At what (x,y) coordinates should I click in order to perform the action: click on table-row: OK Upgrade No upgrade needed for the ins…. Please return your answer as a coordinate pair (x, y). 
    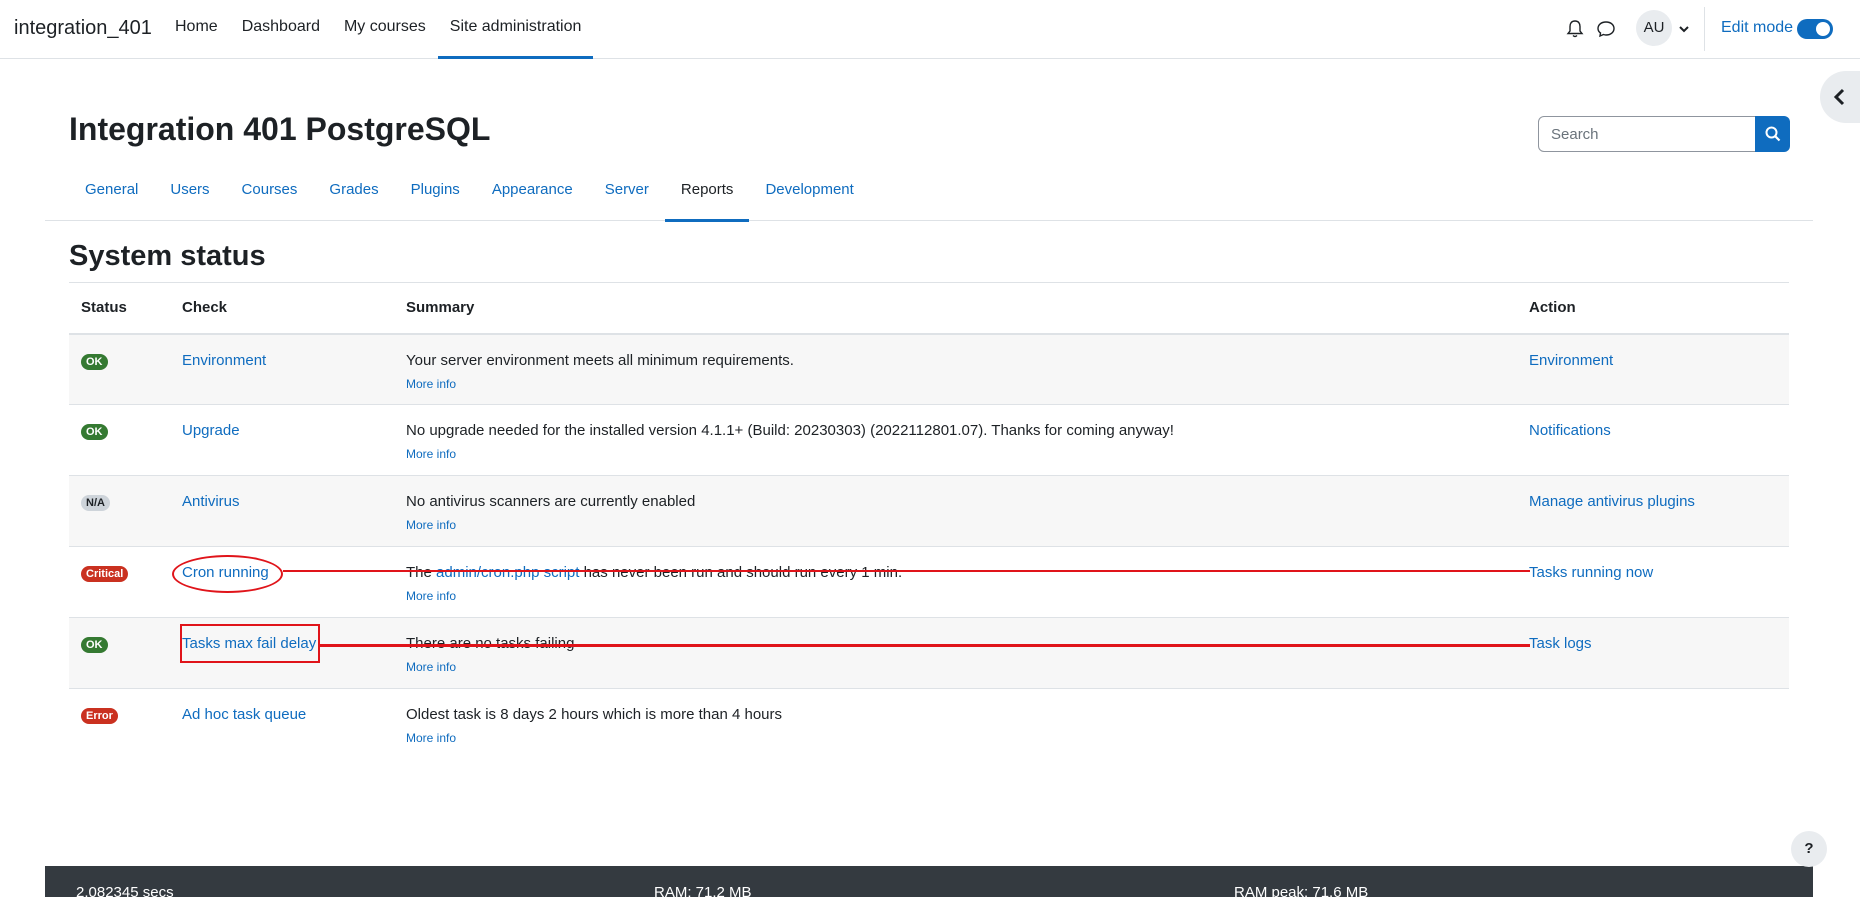
    Looking at the image, I should click on (929, 440).